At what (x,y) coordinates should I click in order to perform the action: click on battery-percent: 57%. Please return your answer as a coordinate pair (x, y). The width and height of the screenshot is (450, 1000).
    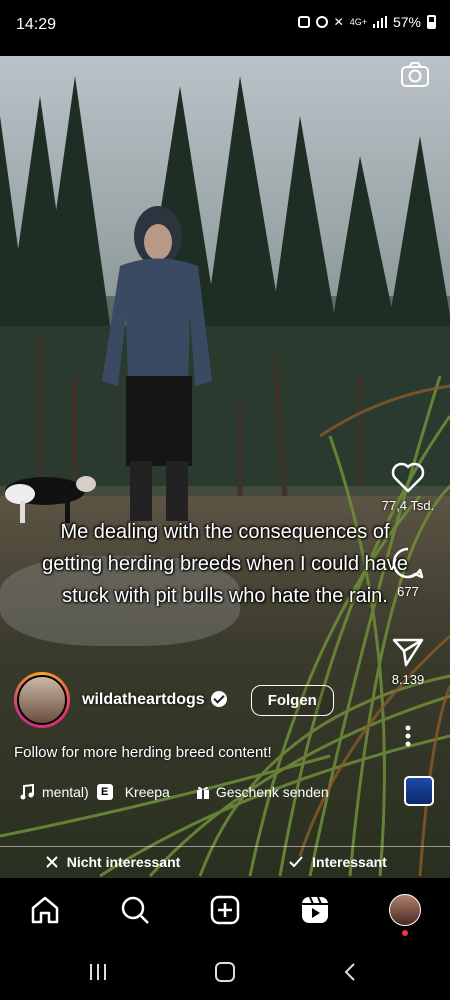
    Looking at the image, I should click on (406, 22).